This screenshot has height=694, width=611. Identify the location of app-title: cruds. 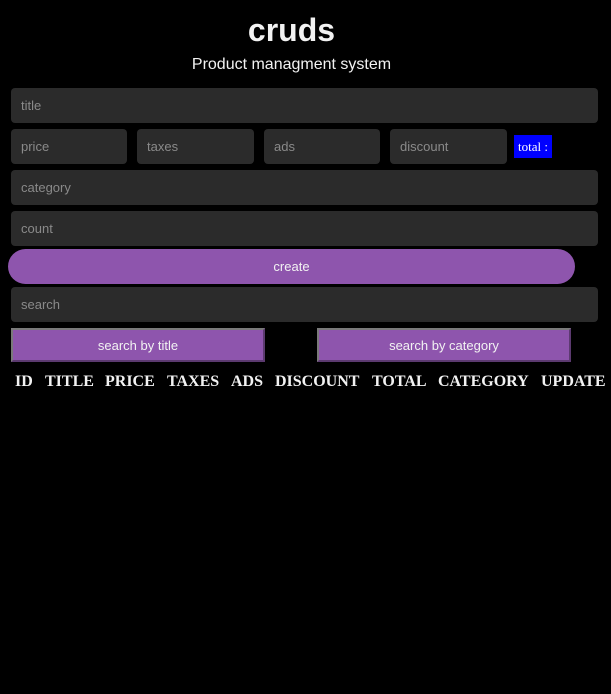
(291, 30).